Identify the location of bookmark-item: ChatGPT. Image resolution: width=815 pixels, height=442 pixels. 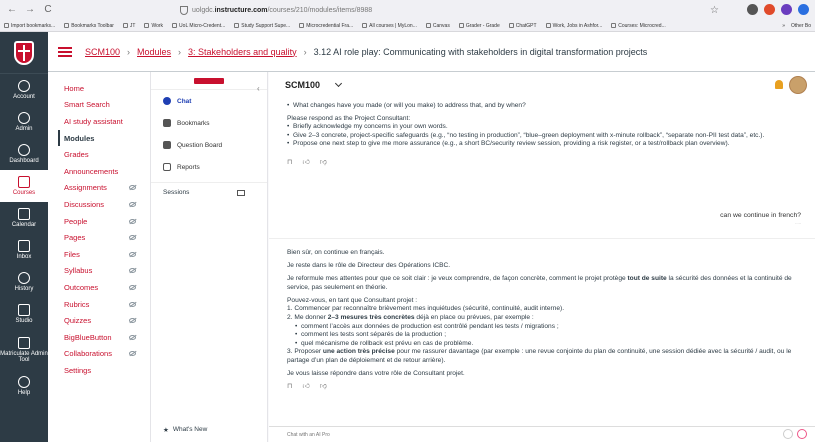
(522, 26).